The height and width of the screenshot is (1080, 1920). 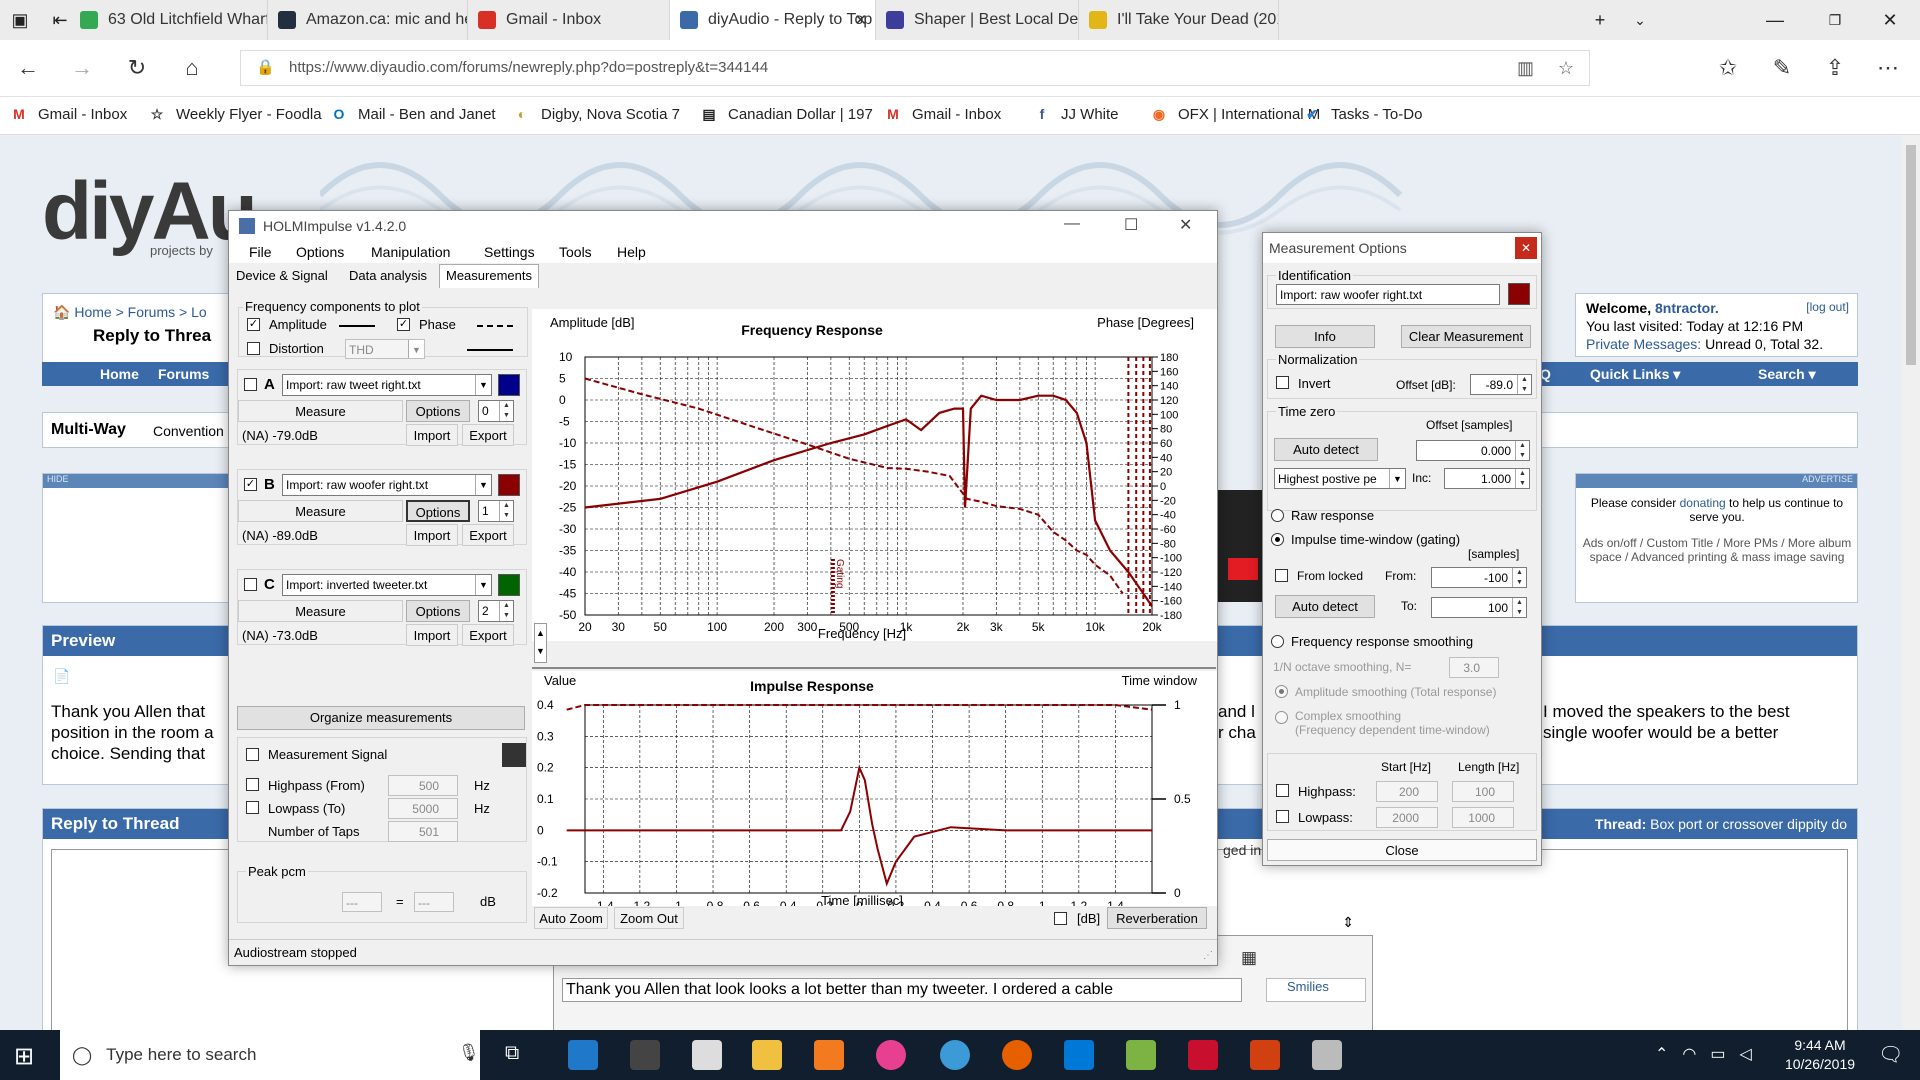 I want to click on inc-spin: ▲ ▼, so click(x=1522, y=478).